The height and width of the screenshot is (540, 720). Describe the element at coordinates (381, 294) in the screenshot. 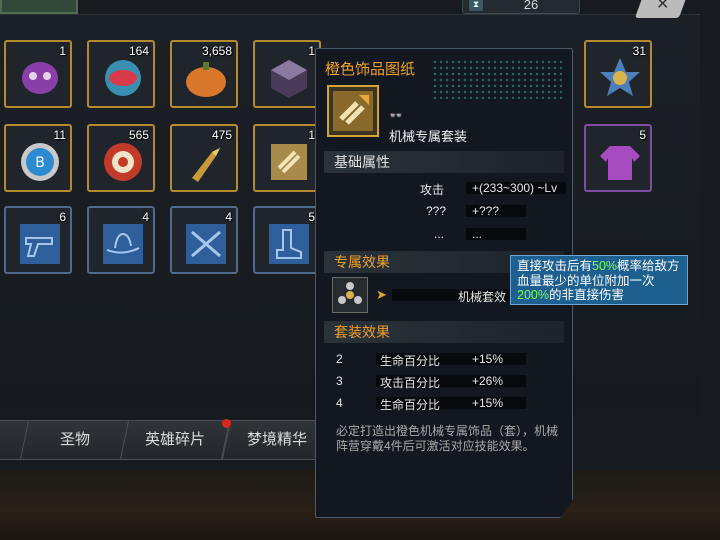

I see `arrow-right-icon: ➤` at that location.